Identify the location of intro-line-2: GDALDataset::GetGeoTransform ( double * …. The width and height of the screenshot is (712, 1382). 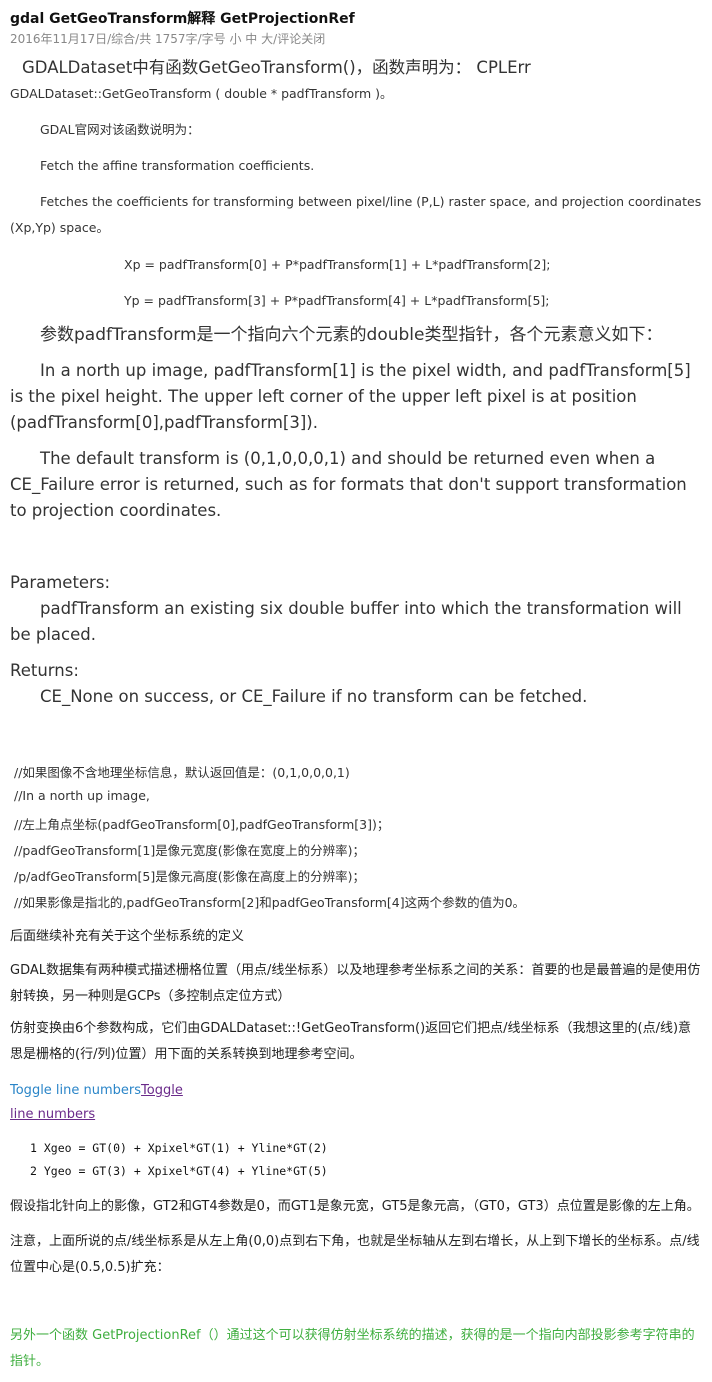
(201, 93).